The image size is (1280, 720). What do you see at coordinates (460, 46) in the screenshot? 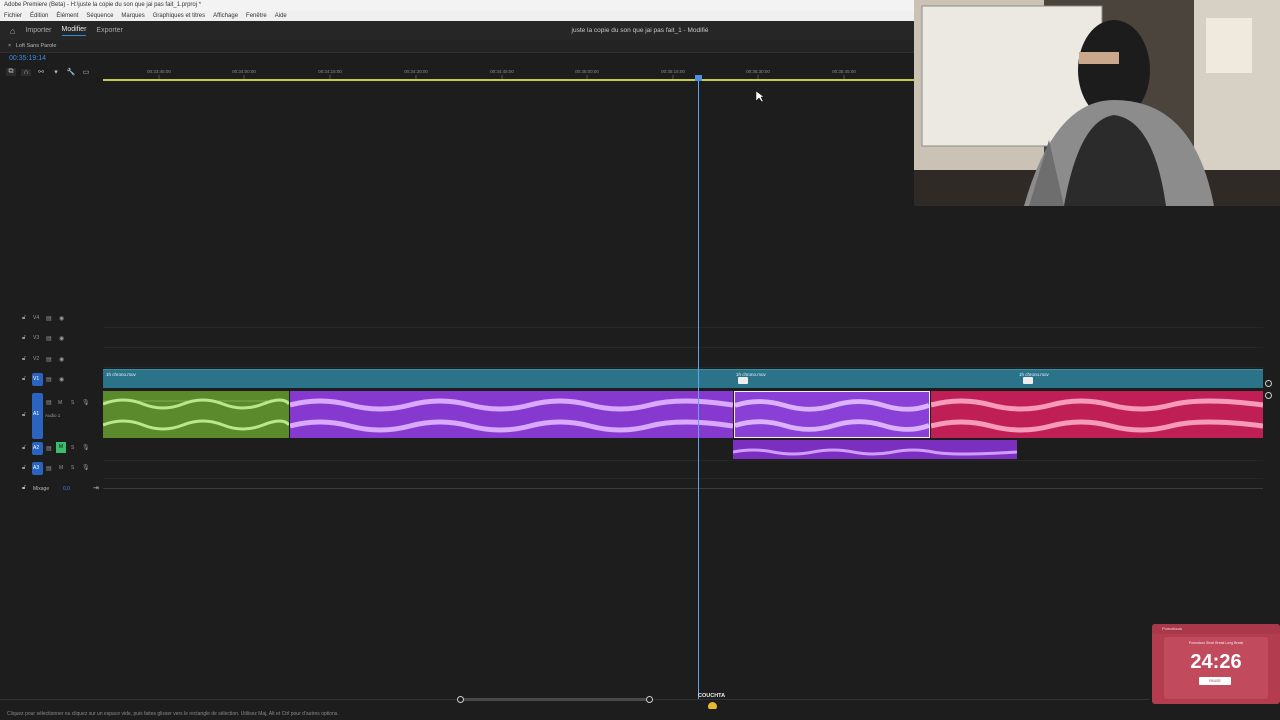
I see `timeline-tab-bar: × Loft Sans Parole` at bounding box center [460, 46].